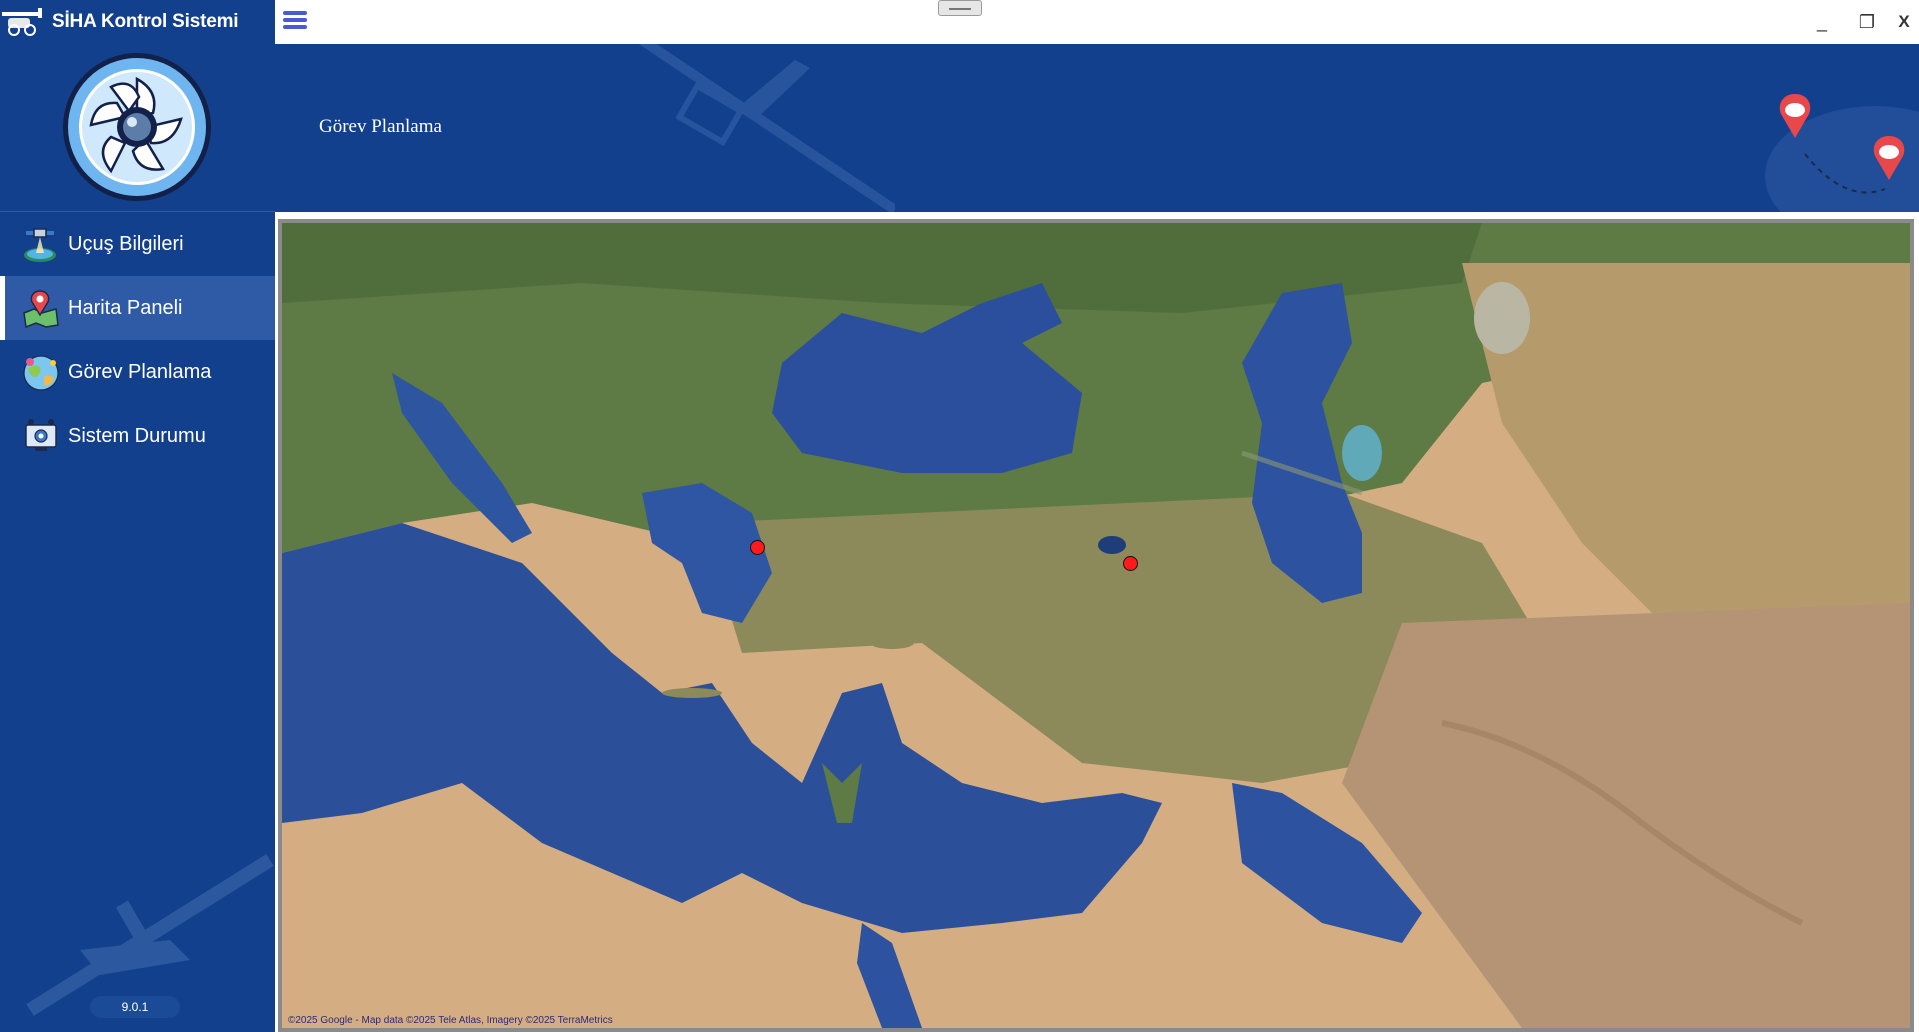 This screenshot has width=1919, height=1032. Describe the element at coordinates (135, 1007) in the screenshot. I see `version-badge: 9.0.1` at that location.